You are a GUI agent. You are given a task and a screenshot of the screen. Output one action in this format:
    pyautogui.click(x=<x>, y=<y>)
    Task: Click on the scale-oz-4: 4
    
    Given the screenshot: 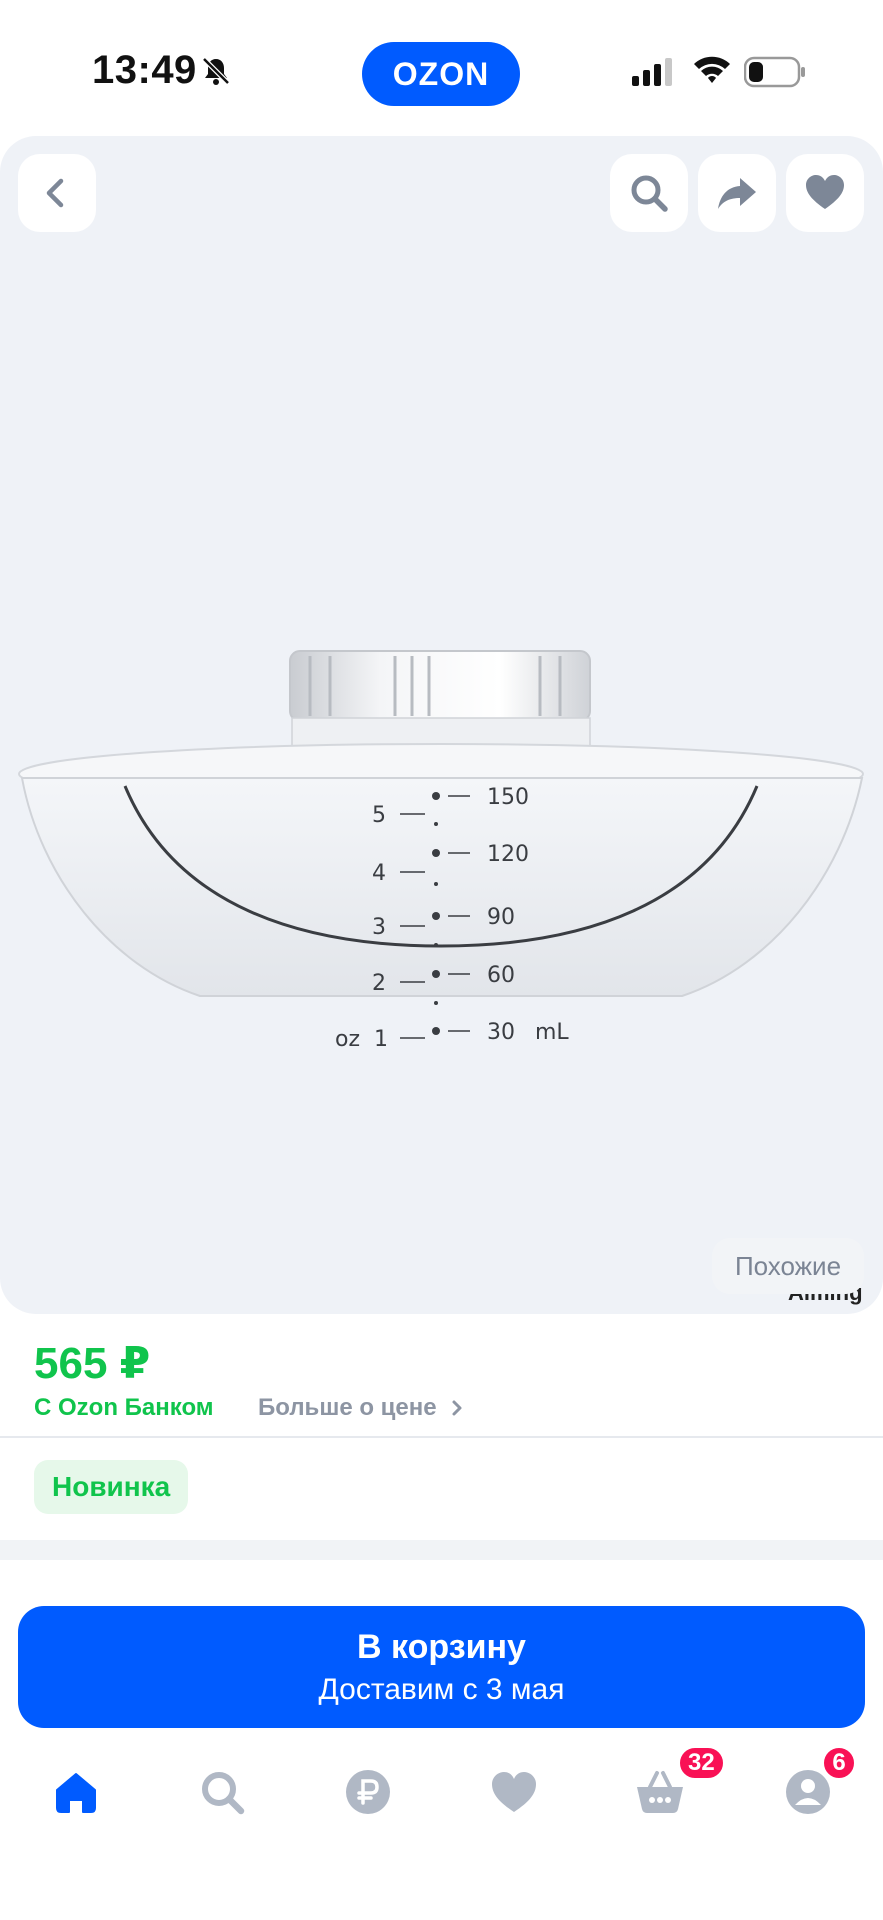 What is the action you would take?
    pyautogui.click(x=379, y=873)
    